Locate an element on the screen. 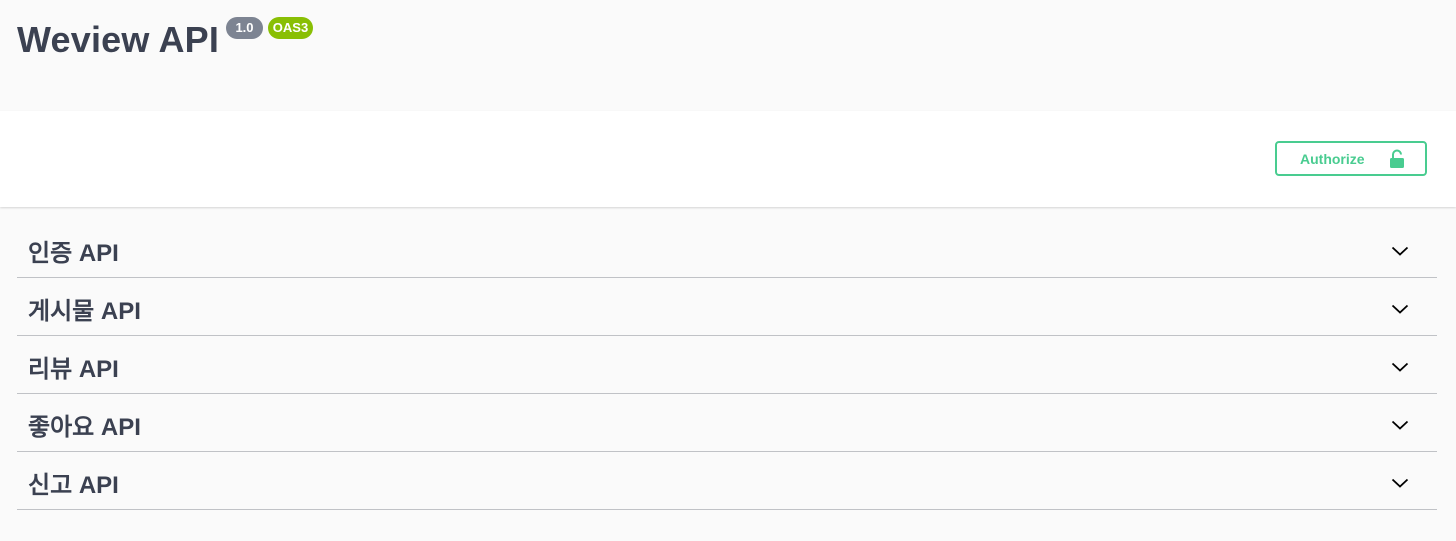 This screenshot has height=541, width=1456. page-title: Weview API is located at coordinates (118, 39).